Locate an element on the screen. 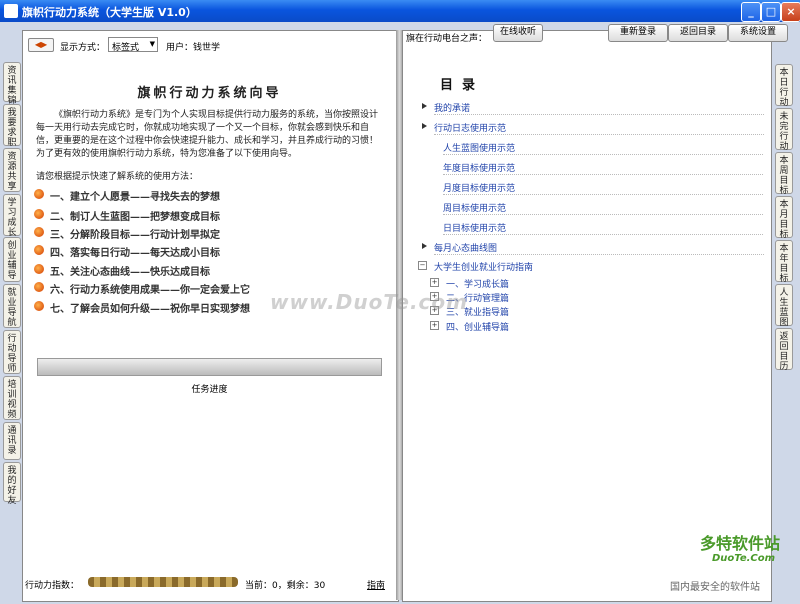 The height and width of the screenshot is (604, 800). guide-step-label: 五、关注心态曲线——快乐达成目标 is located at coordinates (130, 272).